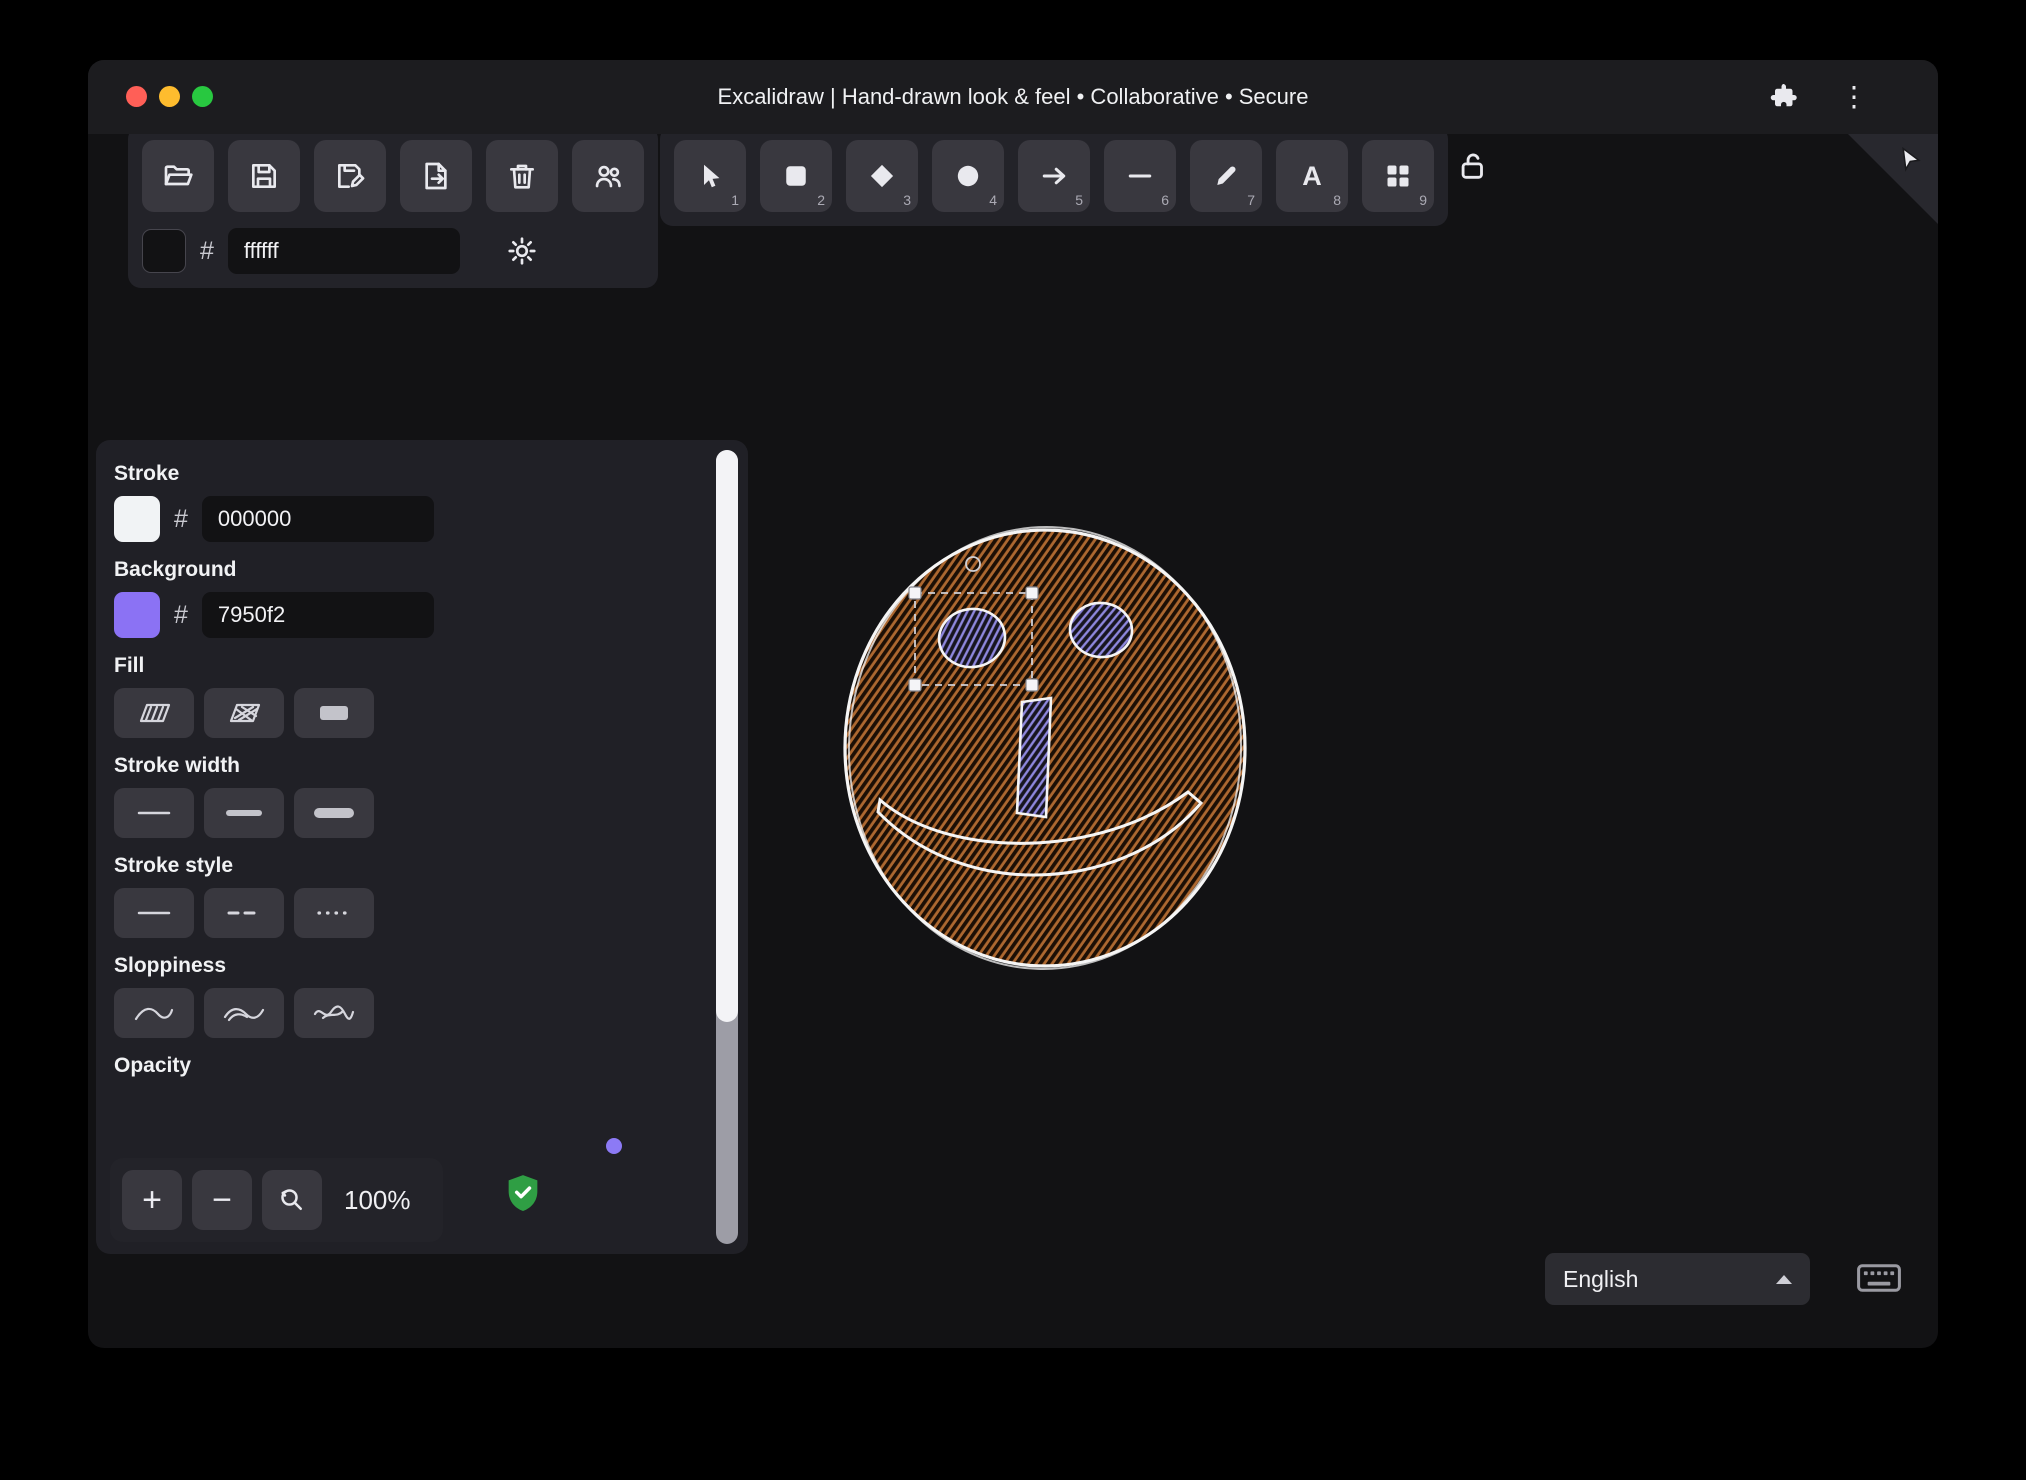 The image size is (2026, 1480). I want to click on save-as-button, so click(350, 176).